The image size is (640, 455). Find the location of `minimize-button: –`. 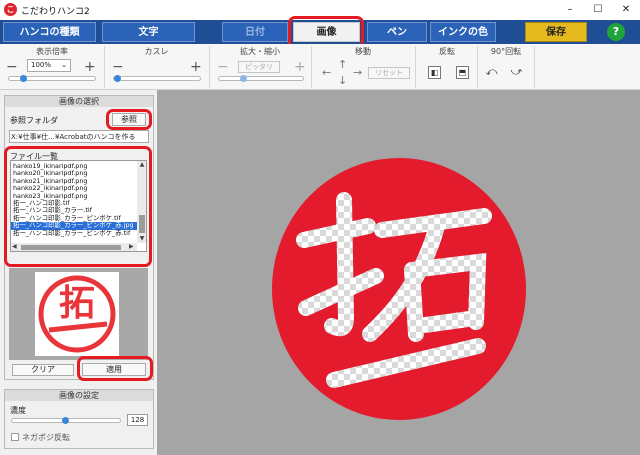

minimize-button: – is located at coordinates (570, 10).